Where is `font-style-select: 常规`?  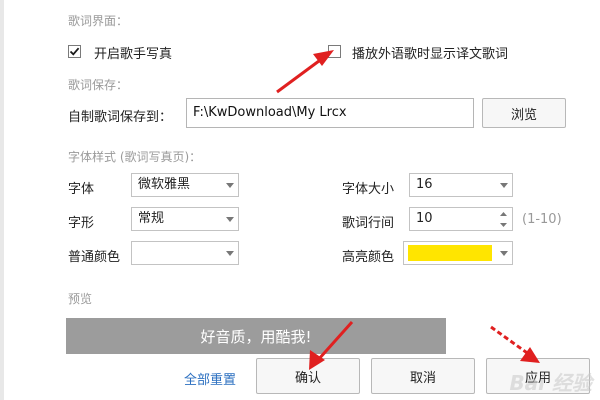 font-style-select: 常规 is located at coordinates (185, 219).